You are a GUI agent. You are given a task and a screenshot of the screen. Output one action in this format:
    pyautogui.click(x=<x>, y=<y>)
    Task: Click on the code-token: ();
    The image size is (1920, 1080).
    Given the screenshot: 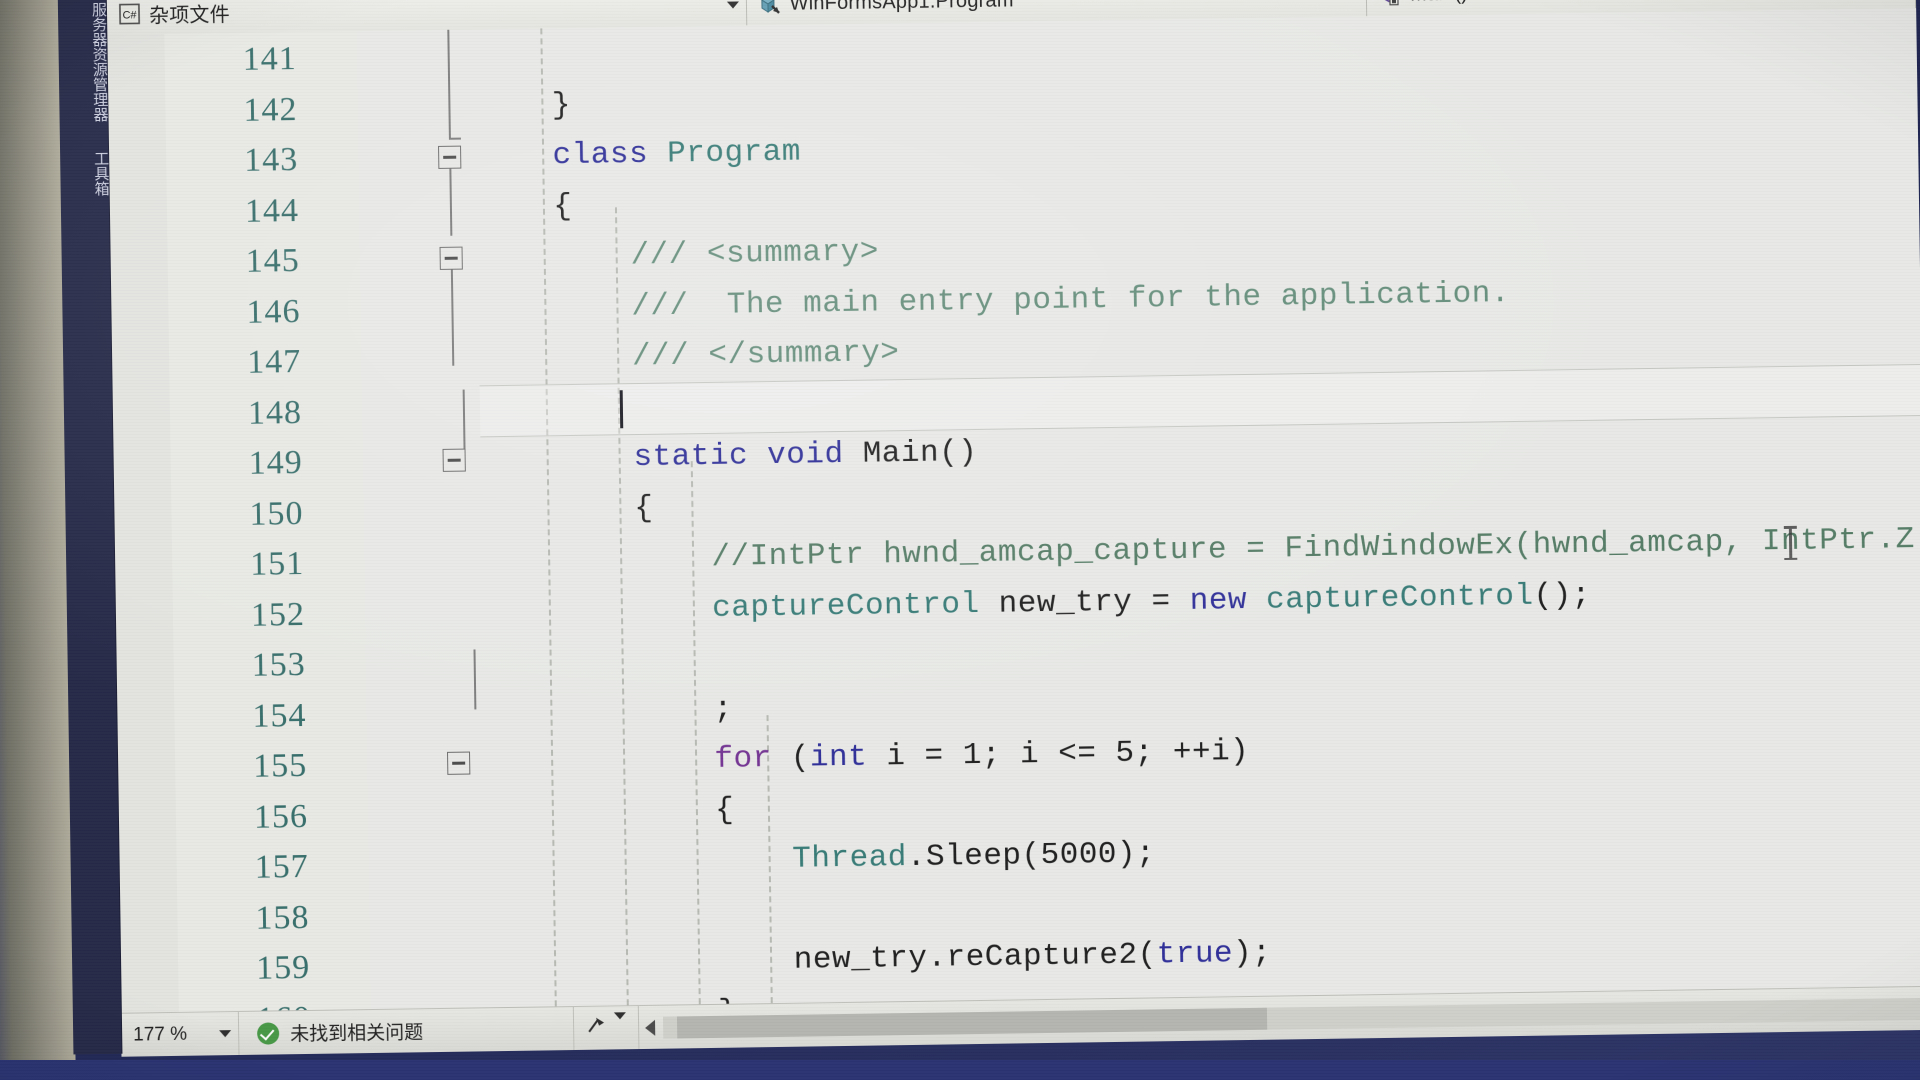 What is the action you would take?
    pyautogui.click(x=1562, y=595)
    